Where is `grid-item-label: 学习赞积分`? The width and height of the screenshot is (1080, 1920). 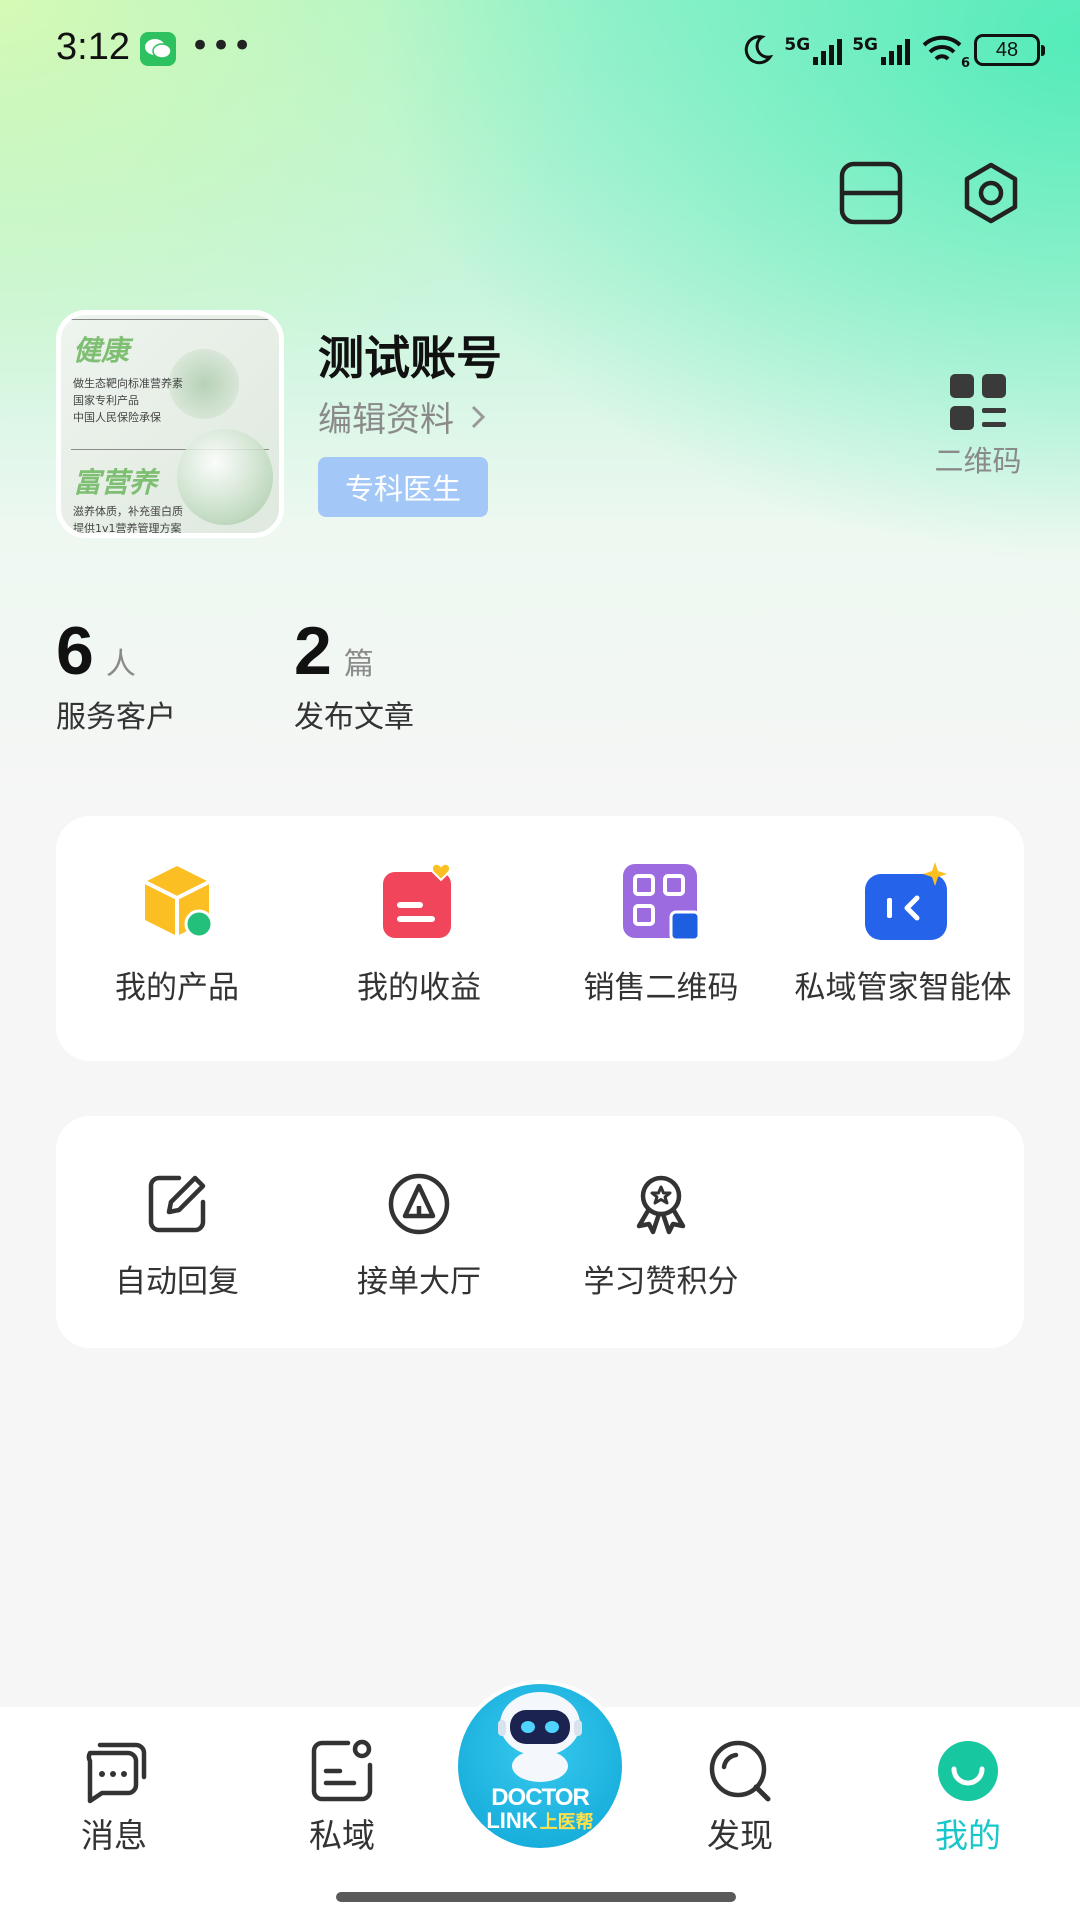
grid-item-label: 学习赞积分 is located at coordinates (661, 1282).